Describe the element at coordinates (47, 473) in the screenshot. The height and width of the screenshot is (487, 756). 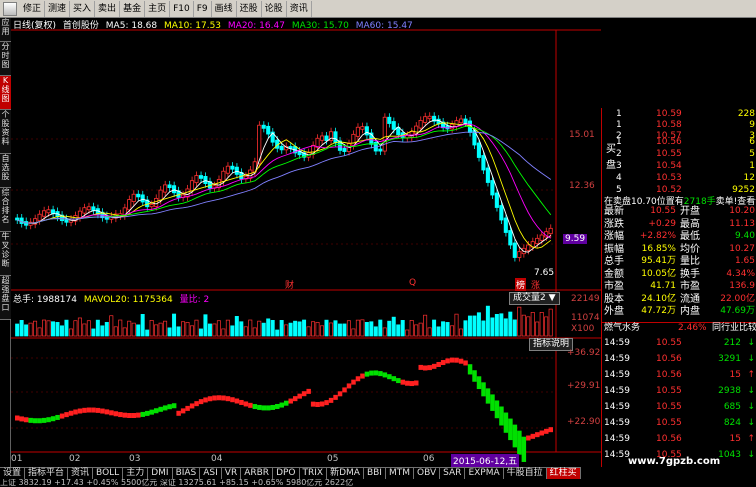
I see `btab-indicator-platform: 指标平台` at that location.